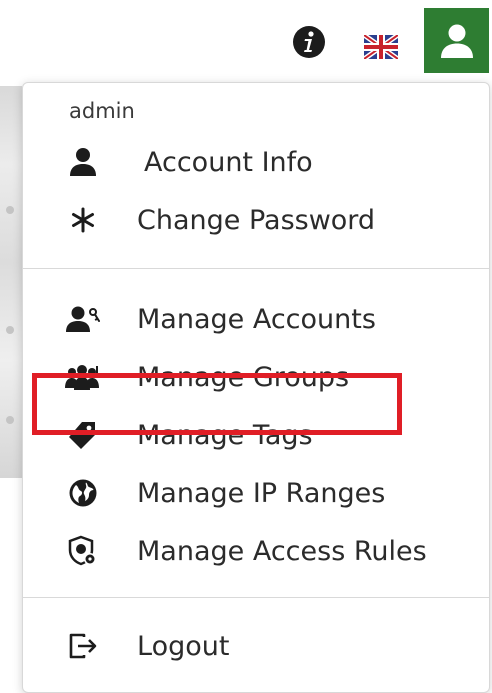 This screenshot has height=693, width=492. I want to click on menu-item-label: Manage Accounts, so click(256, 319).